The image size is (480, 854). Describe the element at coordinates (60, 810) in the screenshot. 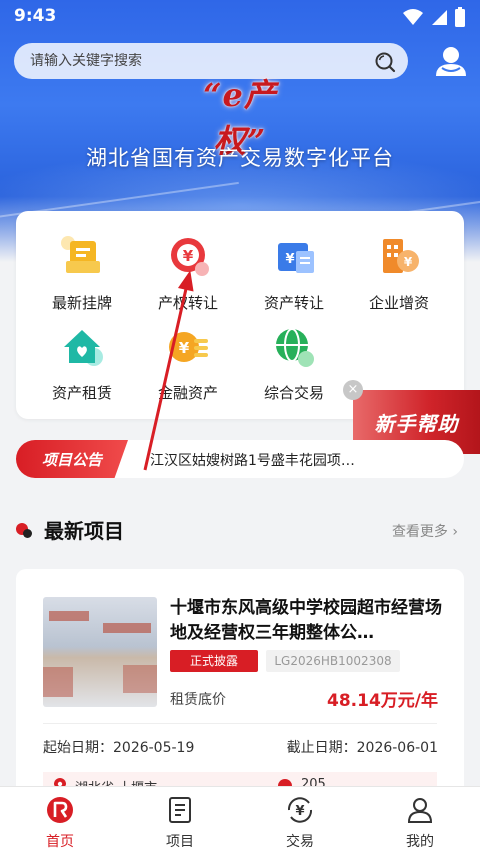

I see `home-logo-icon` at that location.